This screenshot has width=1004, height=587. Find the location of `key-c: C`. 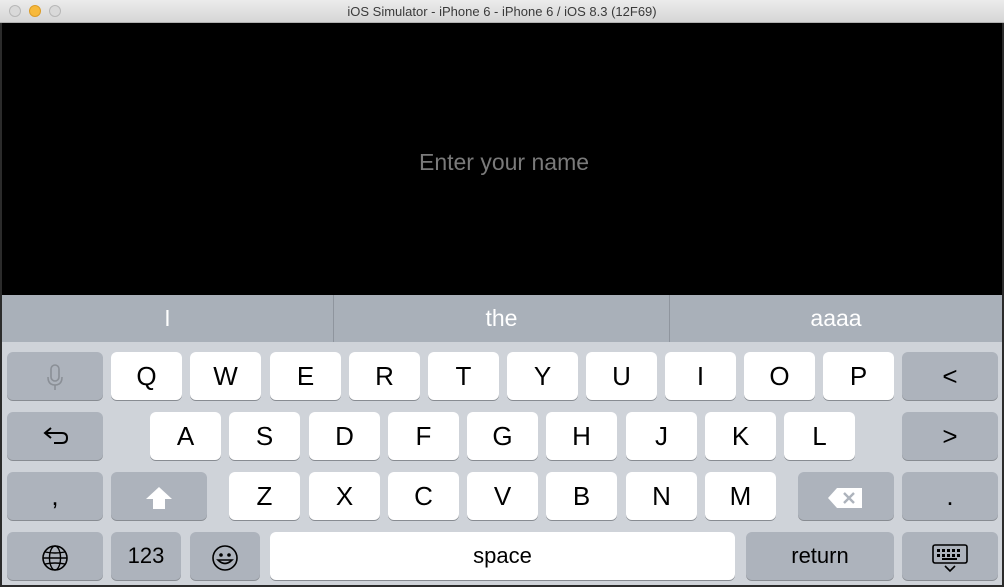

key-c: C is located at coordinates (423, 496).